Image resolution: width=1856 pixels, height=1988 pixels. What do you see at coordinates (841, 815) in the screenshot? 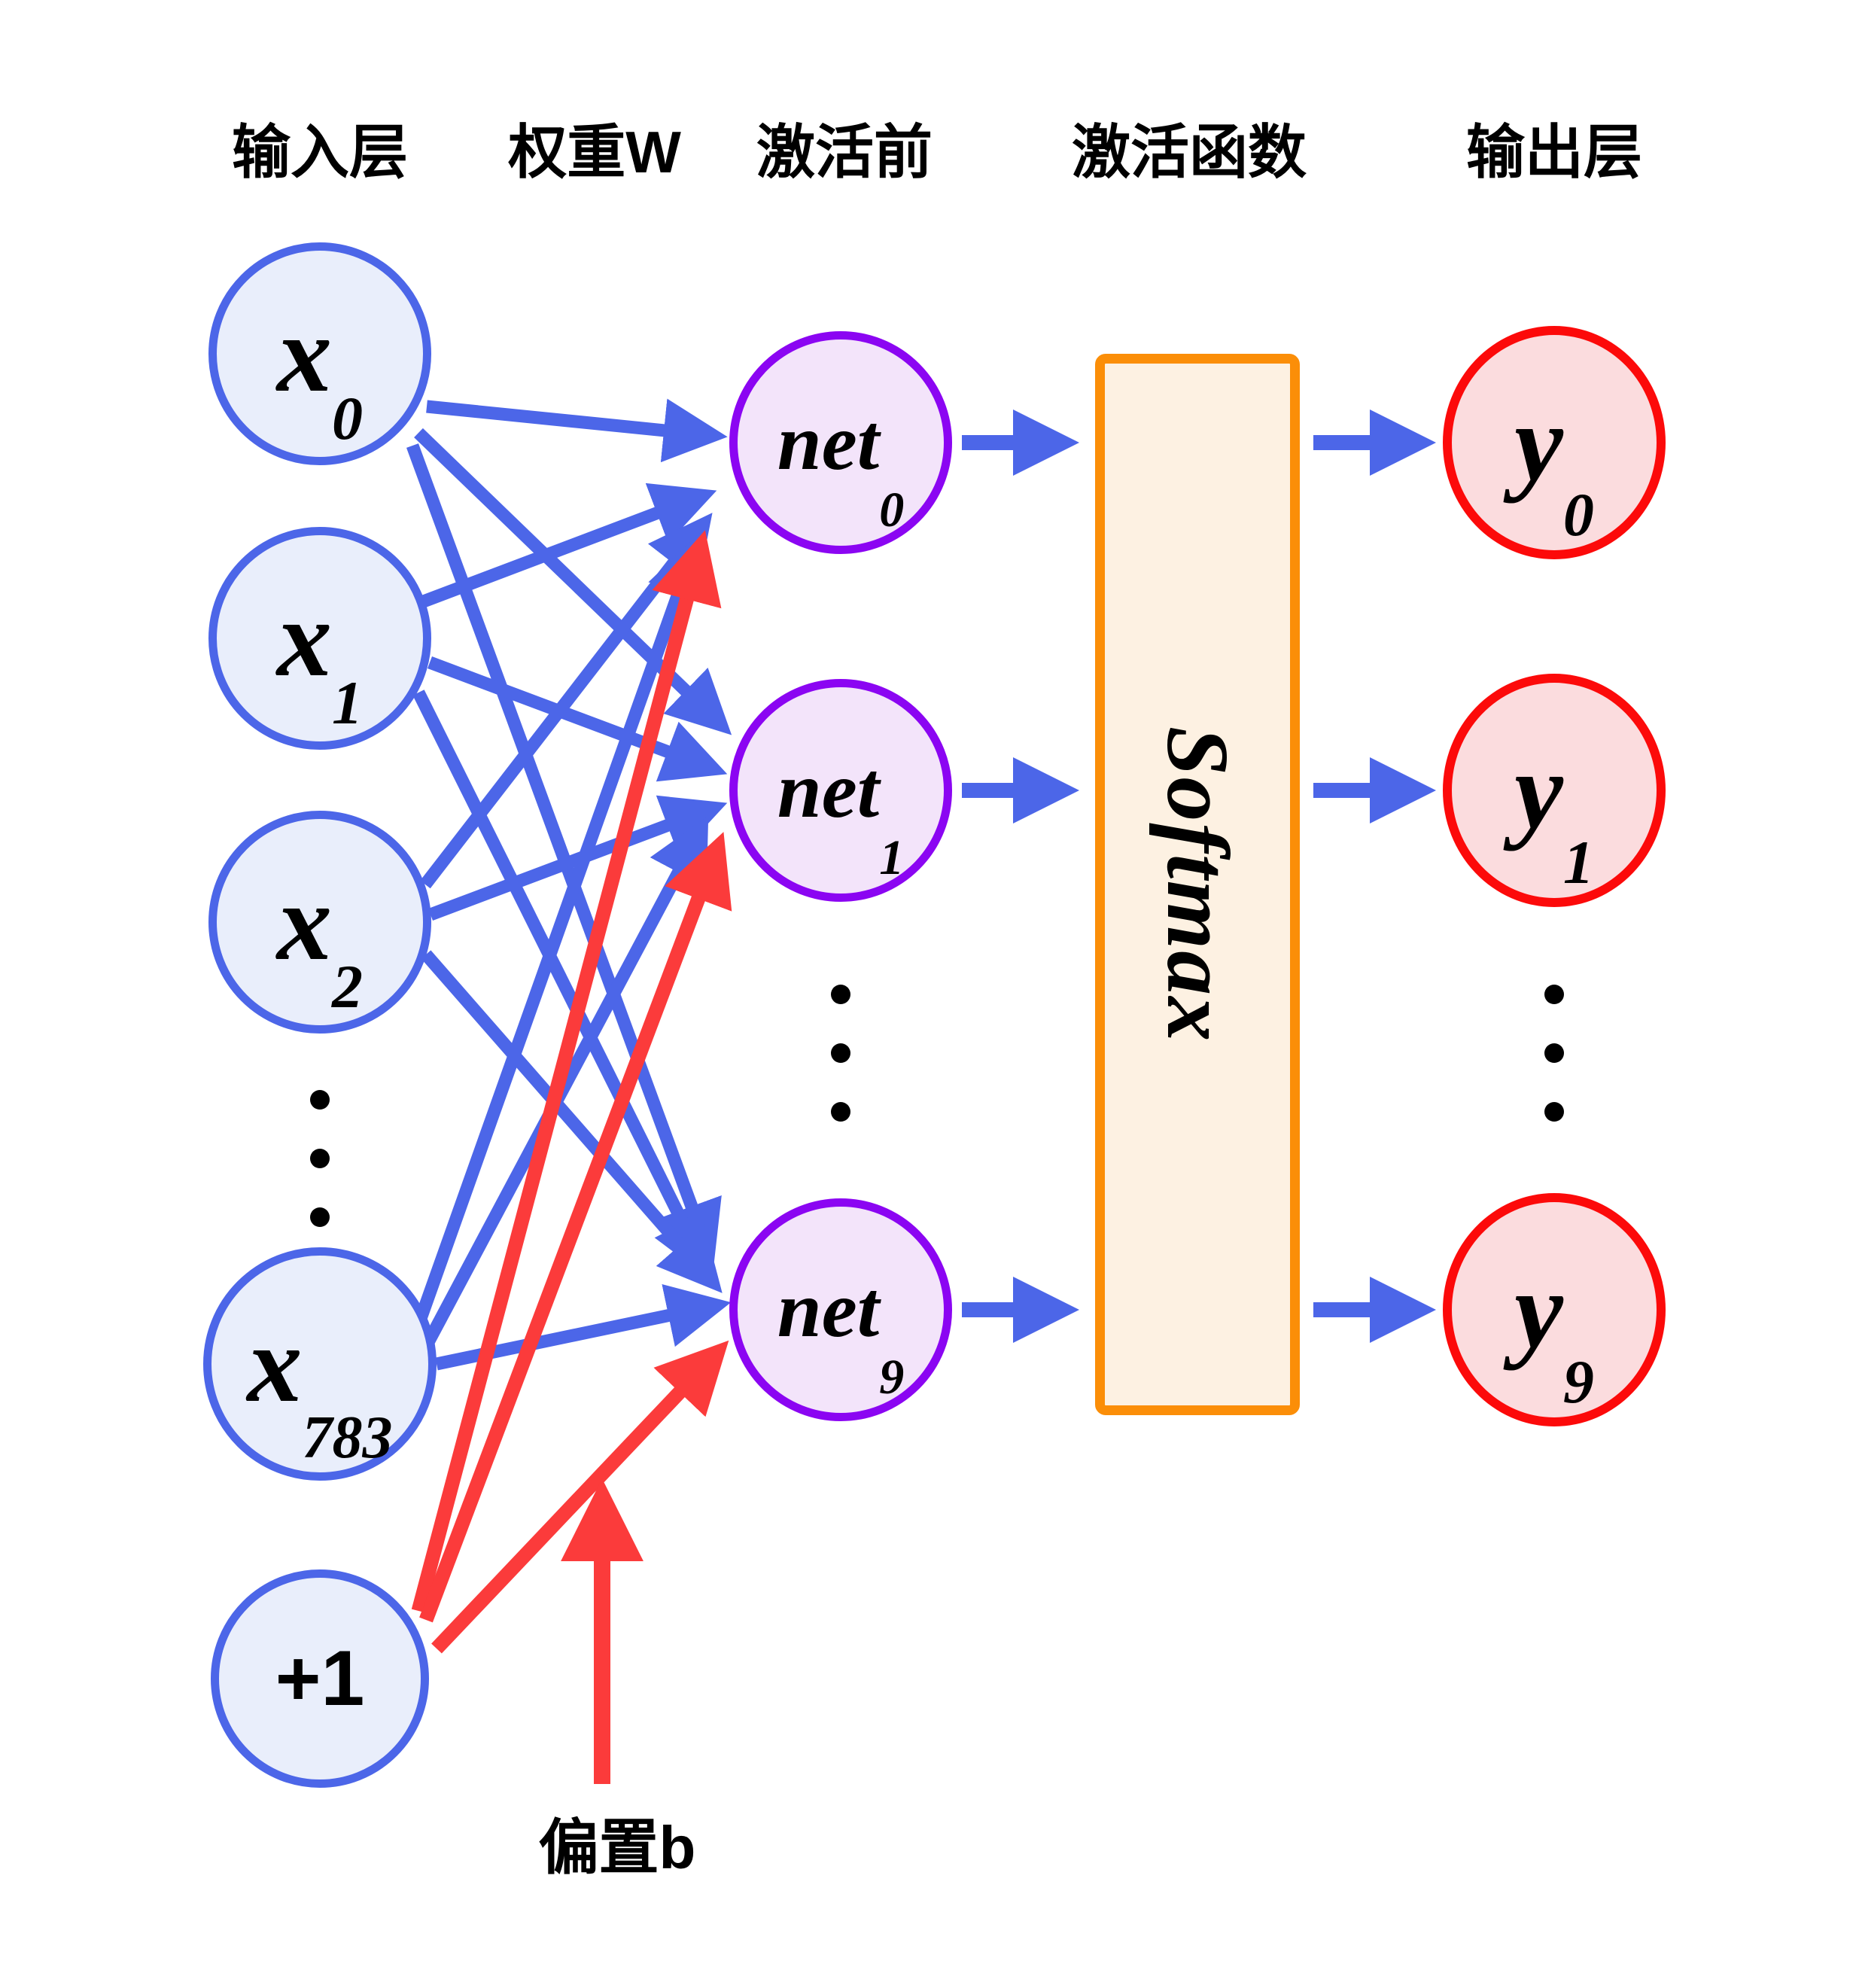
I see `preactivation-node-net1-label: net 1` at bounding box center [841, 815].